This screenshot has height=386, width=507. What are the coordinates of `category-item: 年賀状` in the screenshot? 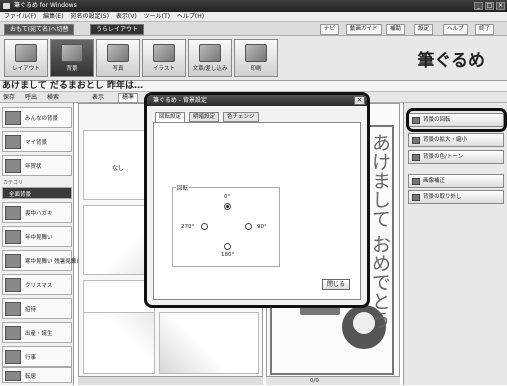 It's located at (37, 165).